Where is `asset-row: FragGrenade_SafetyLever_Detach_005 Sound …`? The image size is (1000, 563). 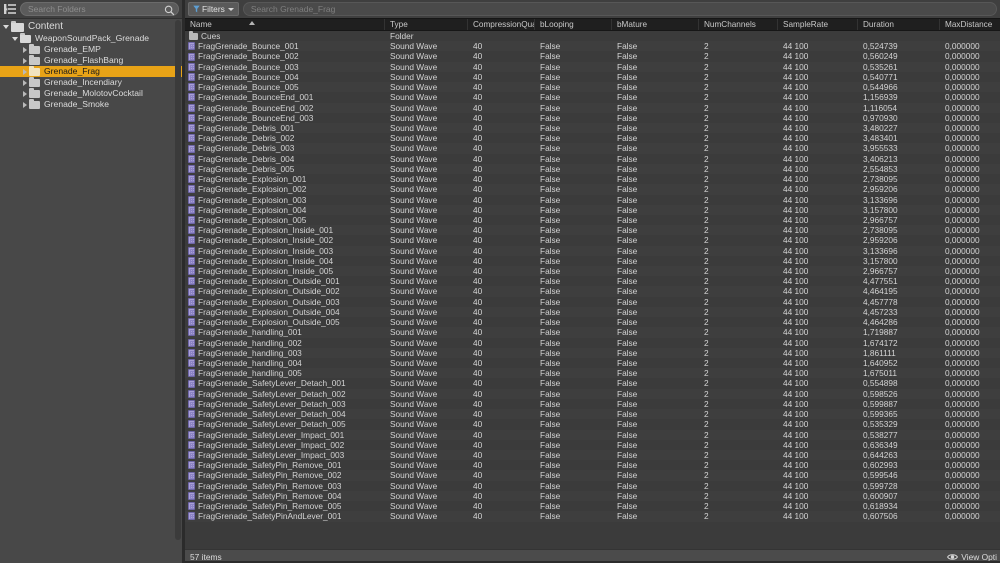 asset-row: FragGrenade_SafetyLever_Detach_005 Sound … is located at coordinates (592, 424).